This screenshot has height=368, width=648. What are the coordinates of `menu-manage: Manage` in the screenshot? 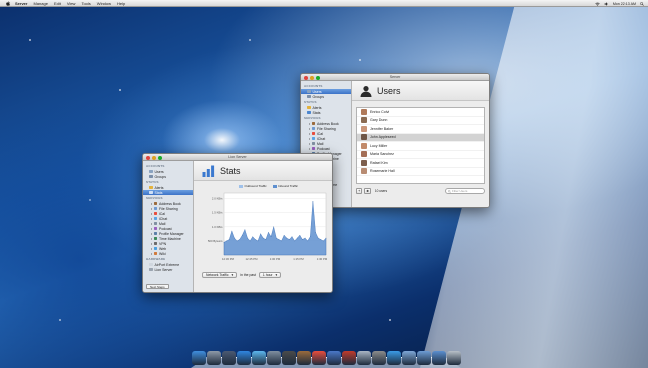 It's located at (40, 3).